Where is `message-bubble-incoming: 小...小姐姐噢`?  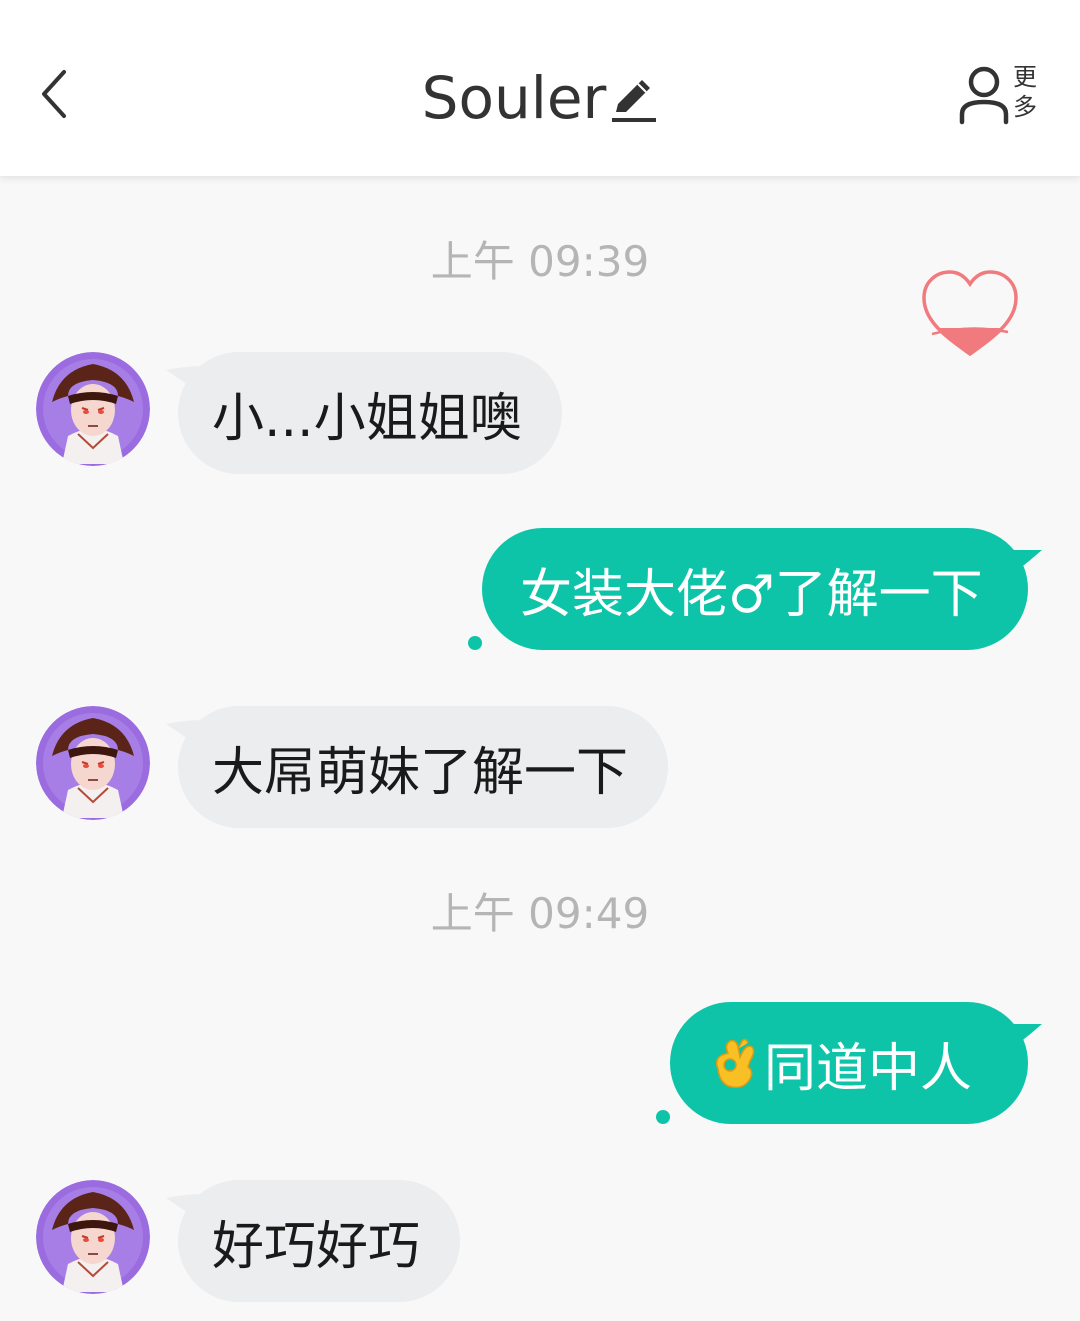
message-bubble-incoming: 小...小姐姐噢 is located at coordinates (370, 413).